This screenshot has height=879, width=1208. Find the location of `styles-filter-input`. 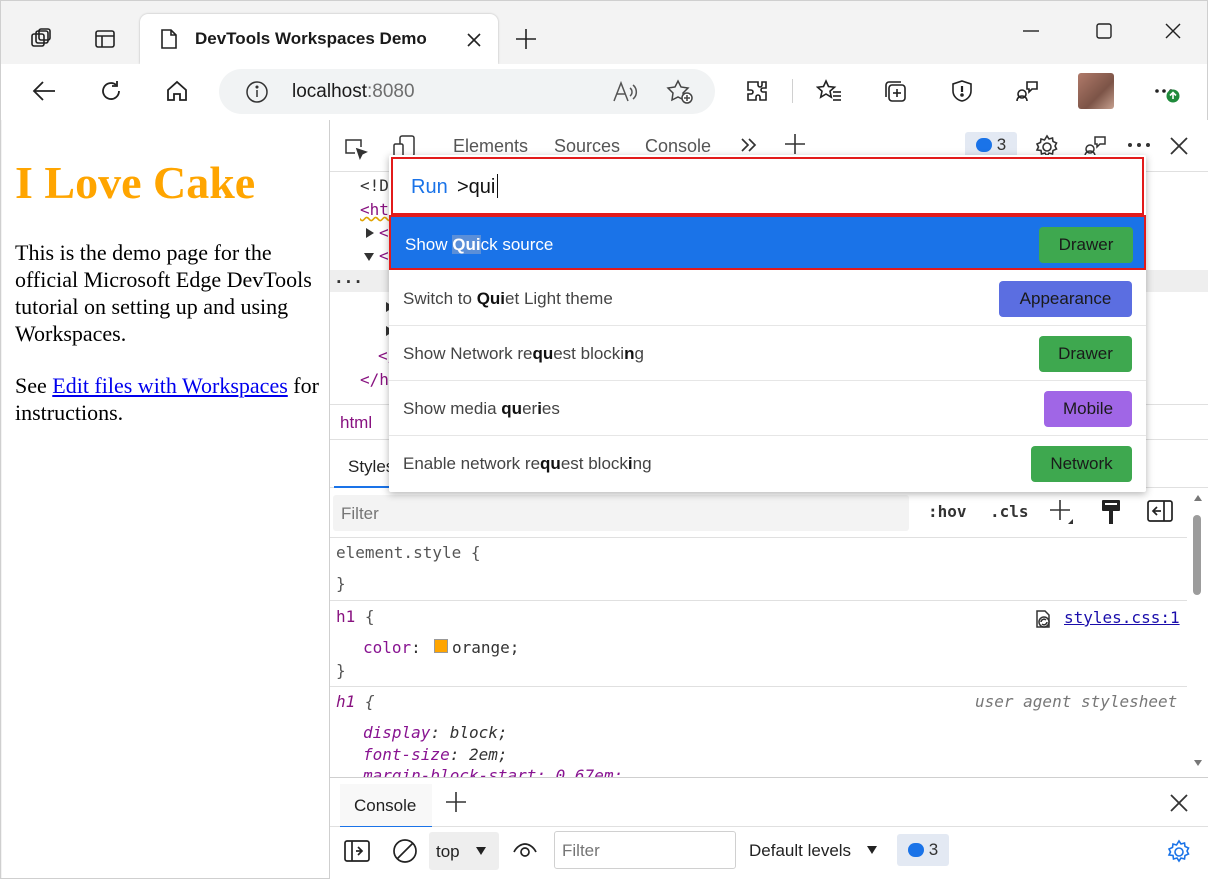

styles-filter-input is located at coordinates (611, 514).